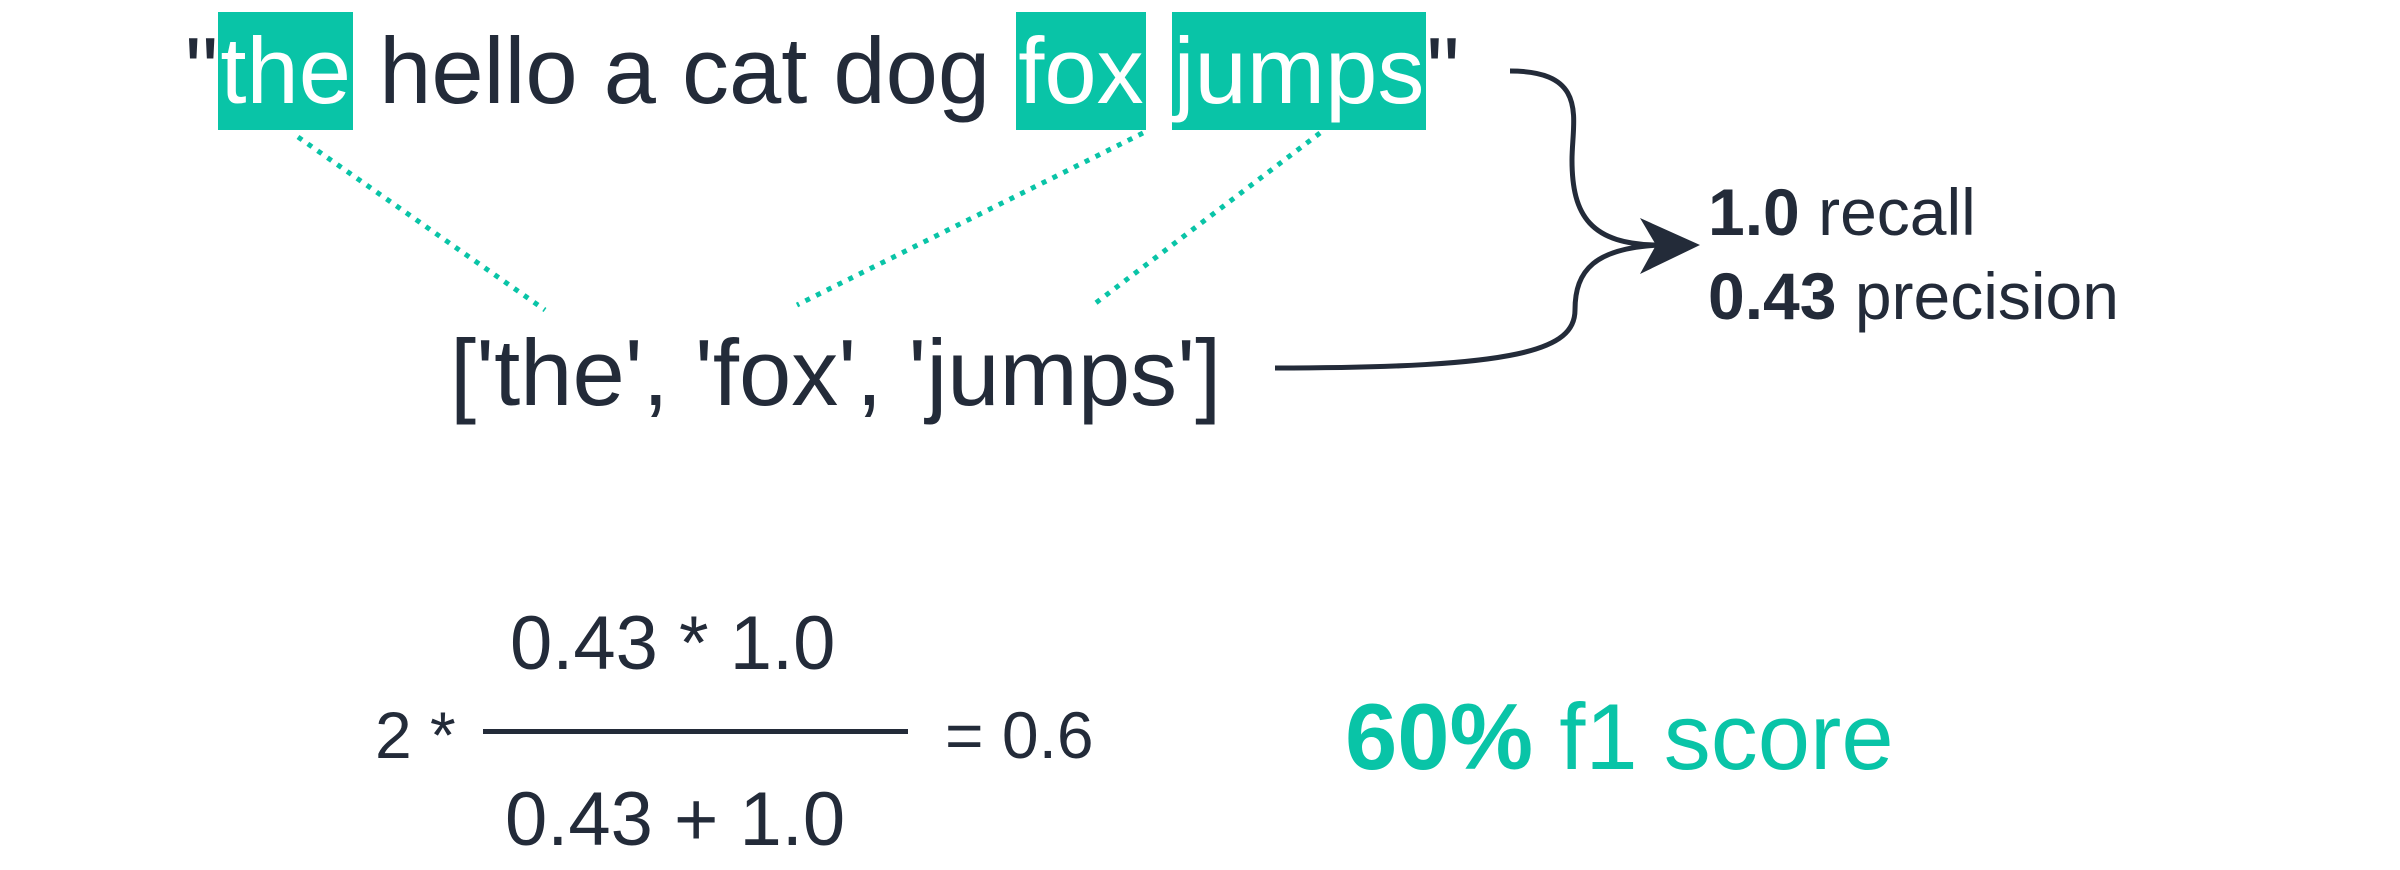 The width and height of the screenshot is (2400, 870). I want to click on sentence-token: the, so click(286, 71).